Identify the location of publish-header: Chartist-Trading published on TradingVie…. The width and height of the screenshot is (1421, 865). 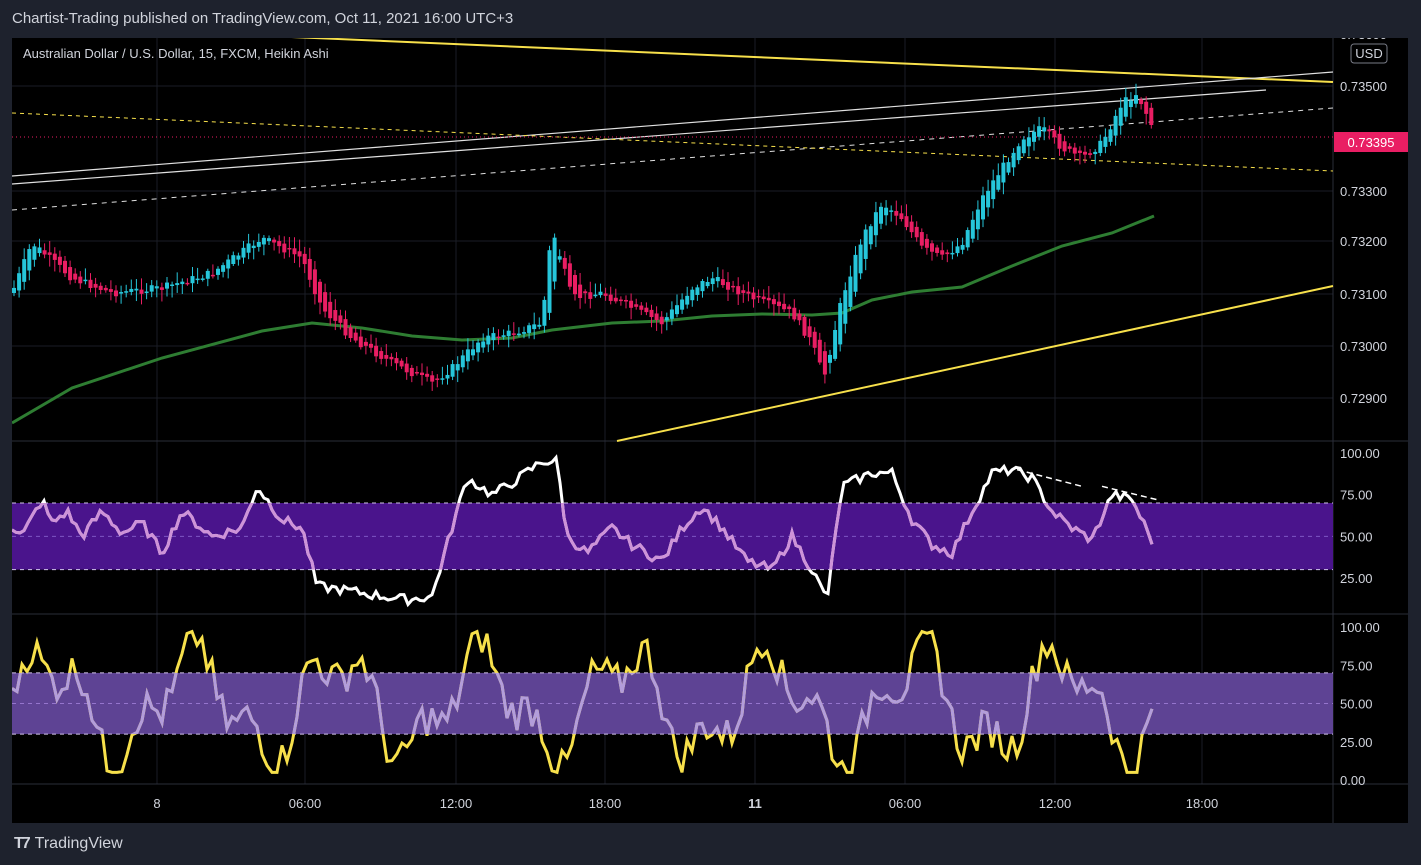
(710, 19).